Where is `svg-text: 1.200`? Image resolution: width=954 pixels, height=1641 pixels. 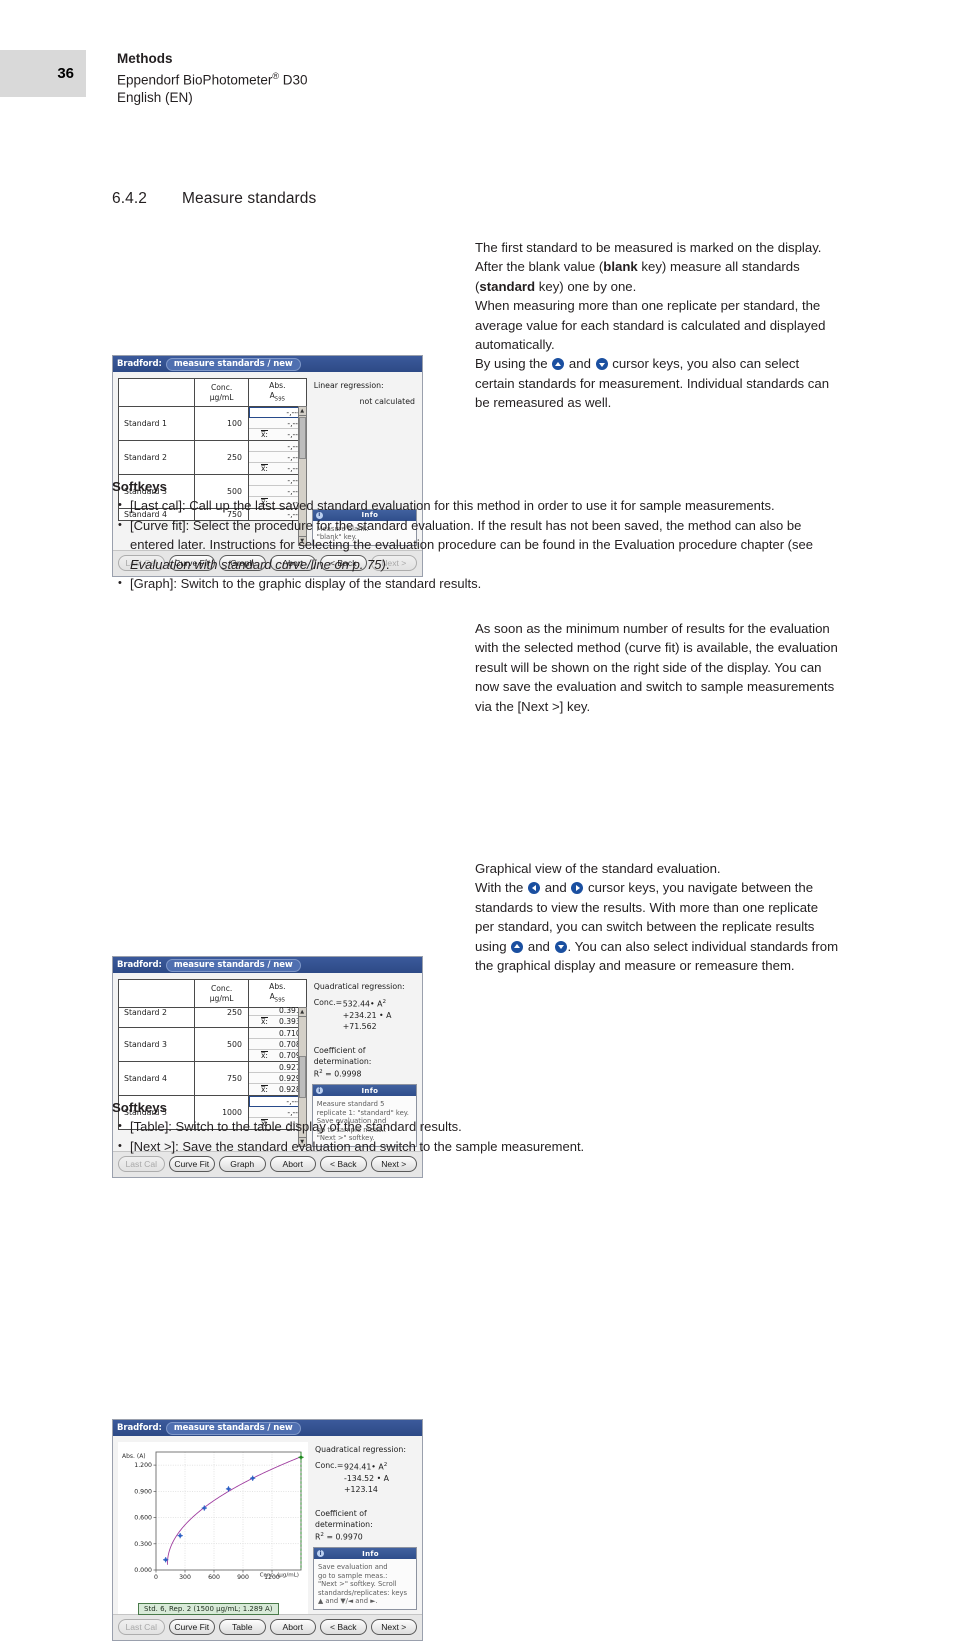
svg-text: 1.200 is located at coordinates (143, 1465).